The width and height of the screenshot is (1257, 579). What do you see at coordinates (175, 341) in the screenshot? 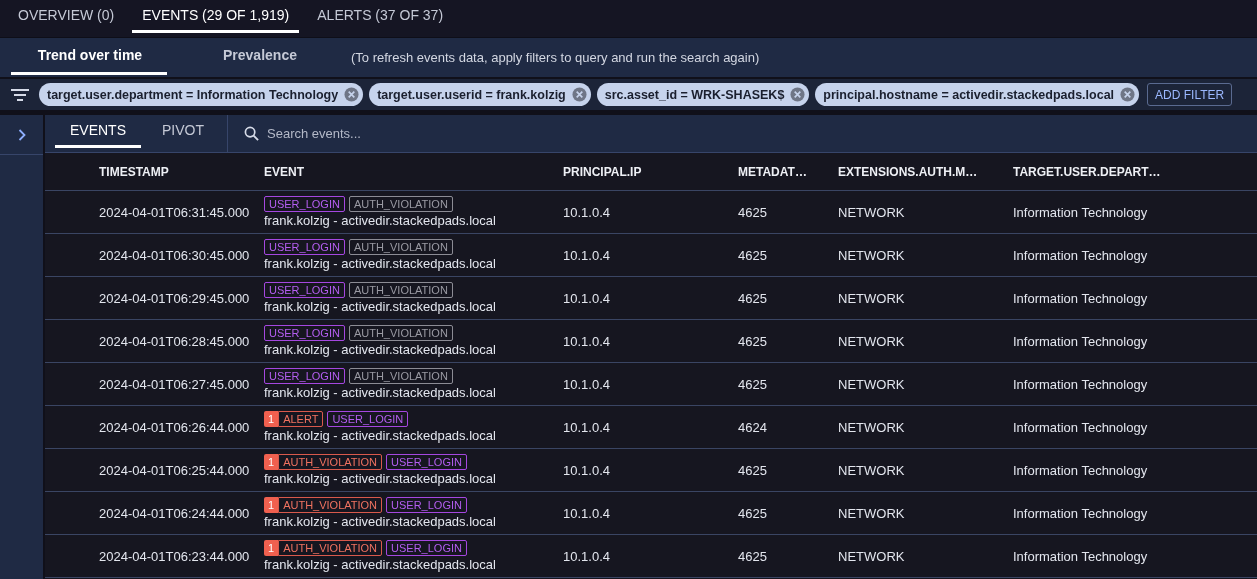
I see `timestamp-cell-text: 2024-04-01T06:28:45.000` at bounding box center [175, 341].